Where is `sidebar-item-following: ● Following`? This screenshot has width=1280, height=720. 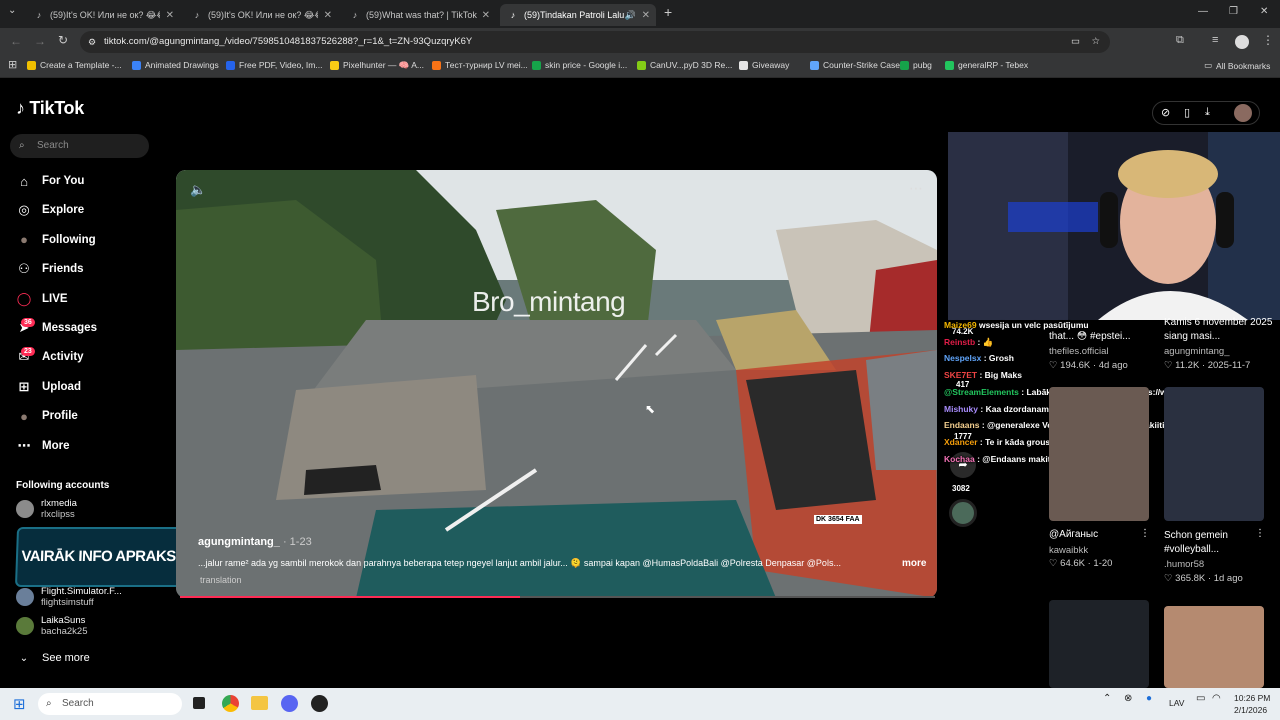 sidebar-item-following: ● Following is located at coordinates (56, 240).